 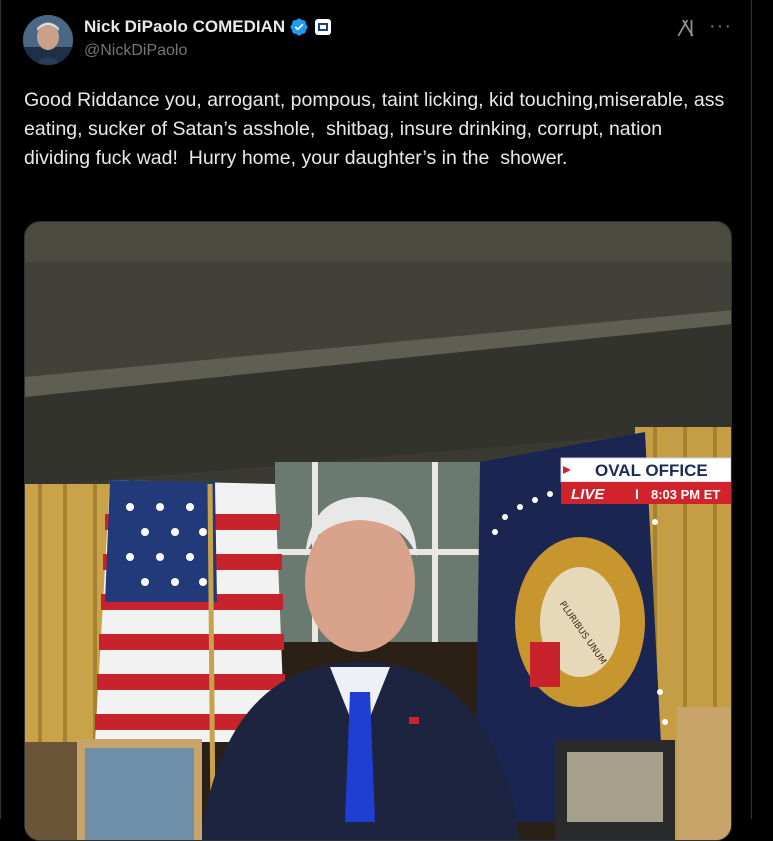 I want to click on more-options-icon: ···, so click(x=720, y=26).